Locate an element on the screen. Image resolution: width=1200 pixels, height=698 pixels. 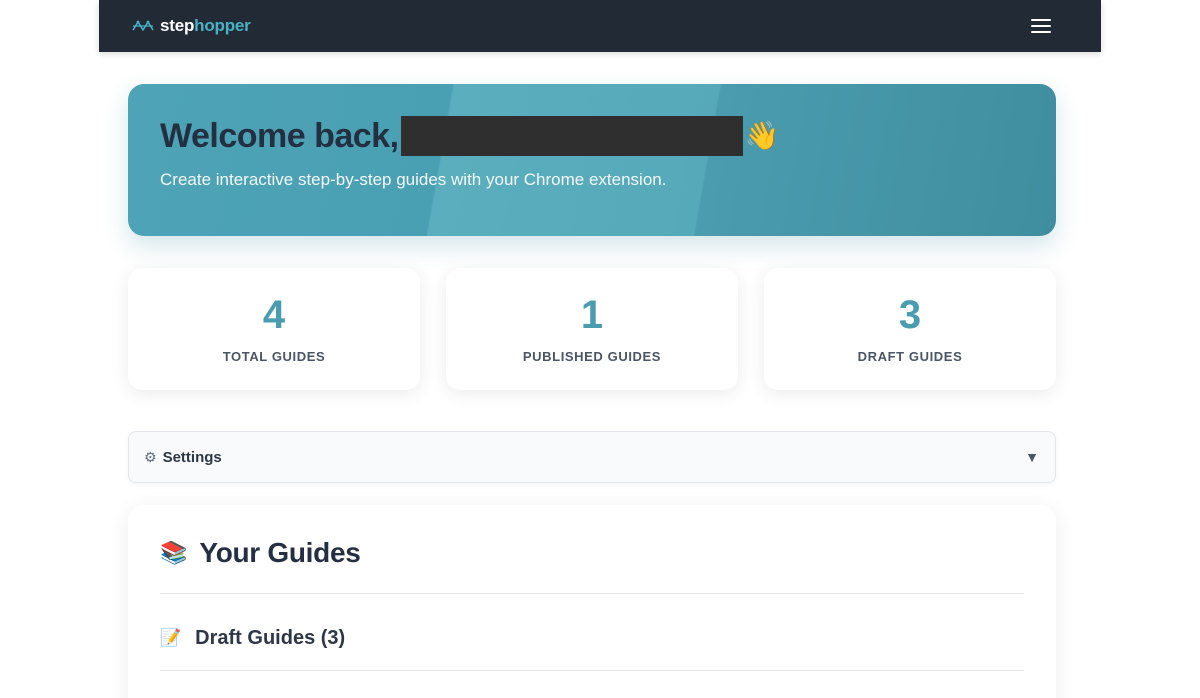
guides-title: Your Guides is located at coordinates (280, 552).